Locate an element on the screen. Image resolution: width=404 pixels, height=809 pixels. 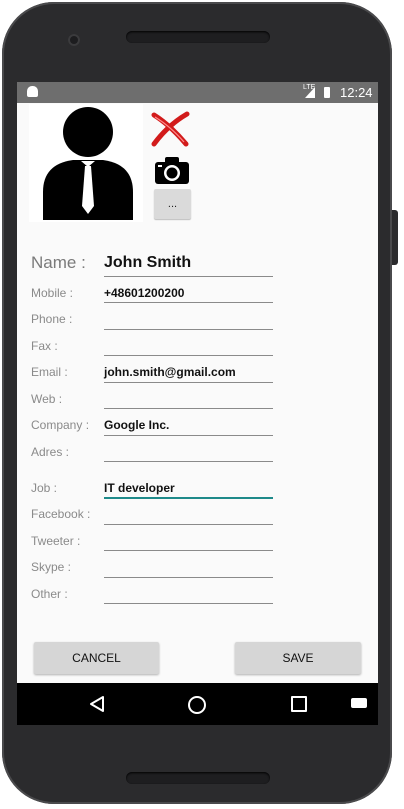
phone-label: Phone : is located at coordinates (52, 319).